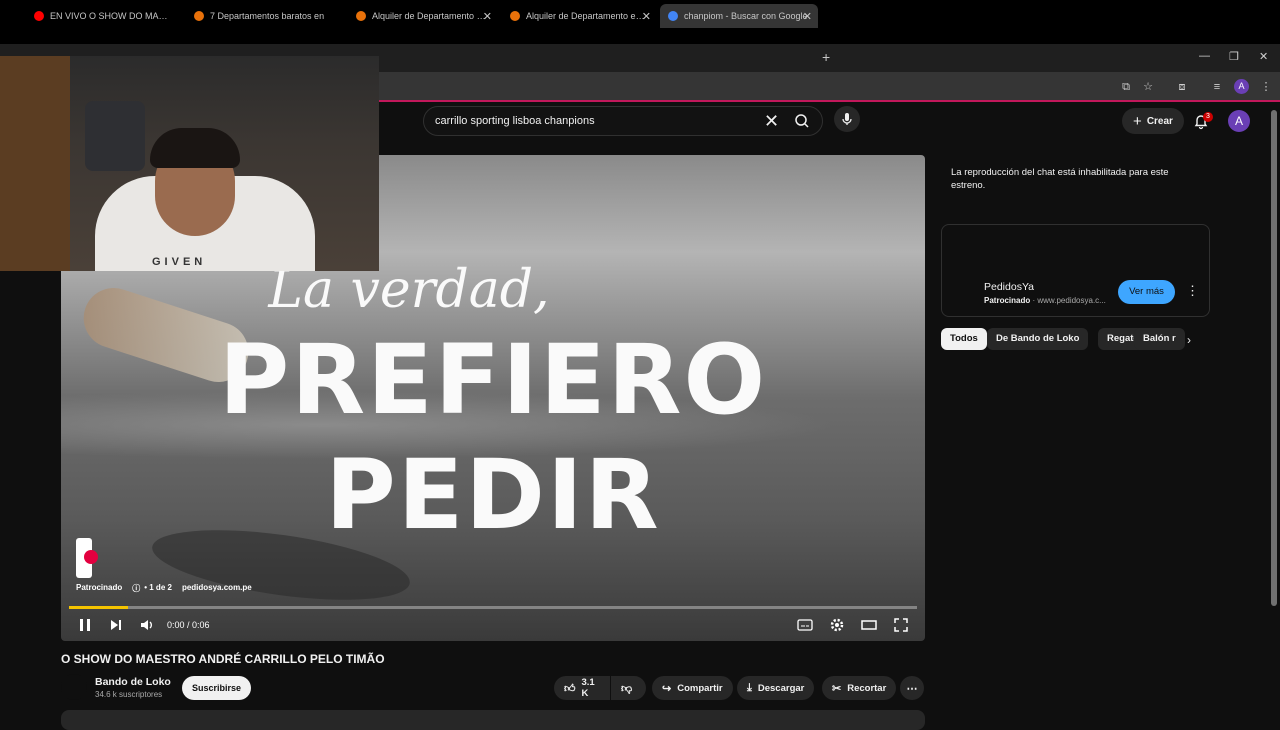 This screenshot has height=730, width=1280. What do you see at coordinates (623, 121) in the screenshot?
I see `search-box: carrillo sporting lisboa chanpions ✕` at bounding box center [623, 121].